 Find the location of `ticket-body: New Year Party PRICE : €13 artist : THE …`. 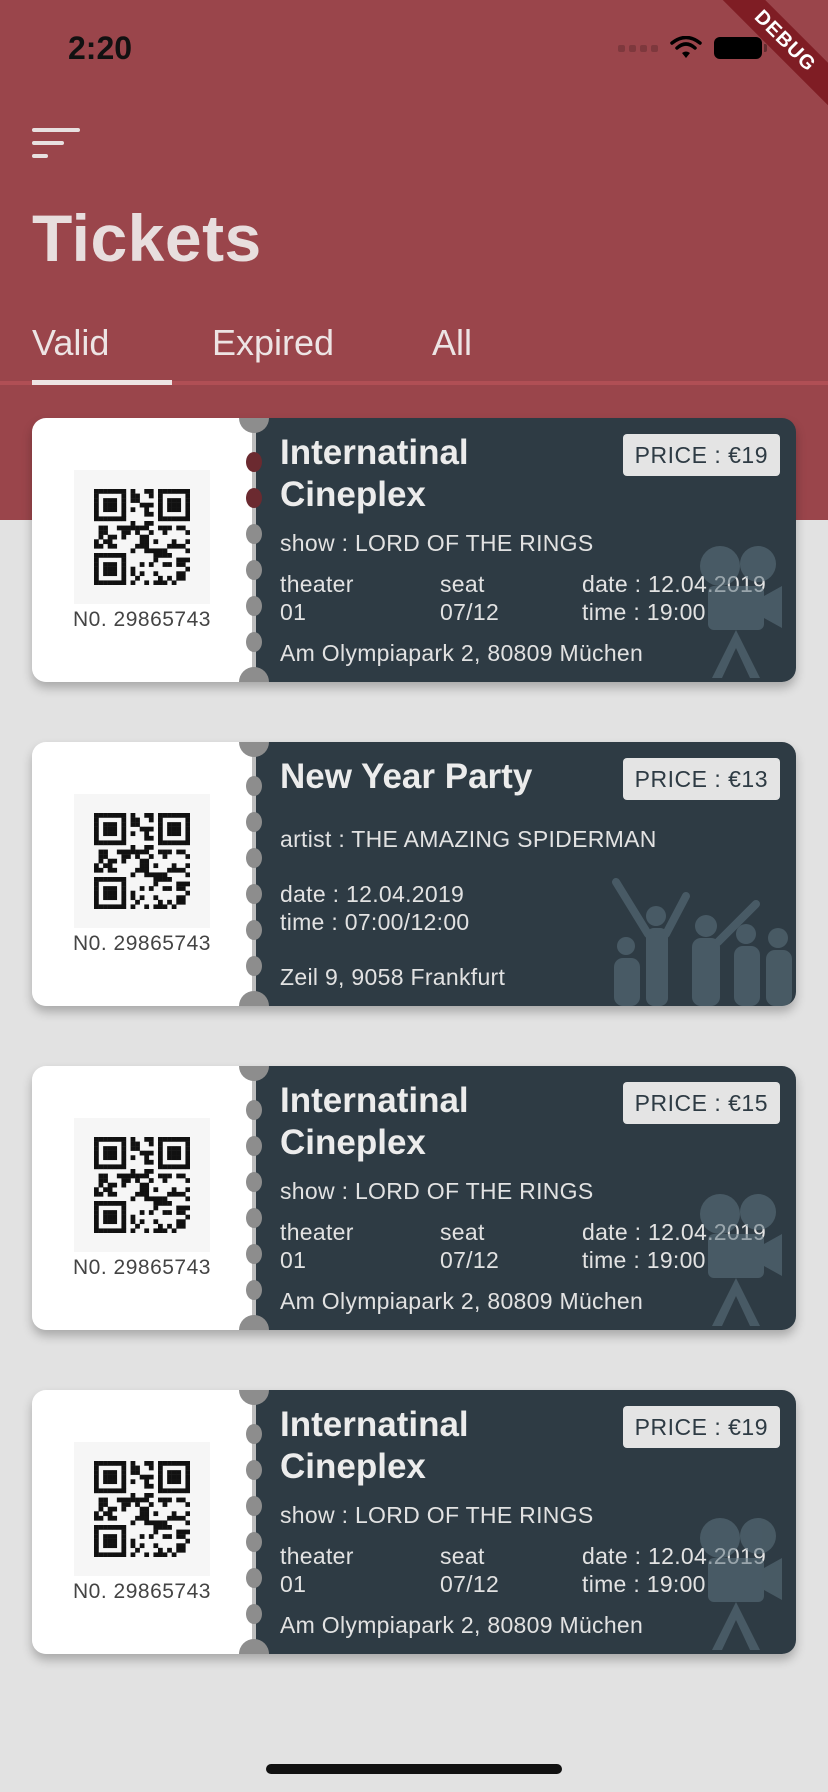

ticket-body: New Year Party PRICE : €13 artist : THE … is located at coordinates (524, 874).